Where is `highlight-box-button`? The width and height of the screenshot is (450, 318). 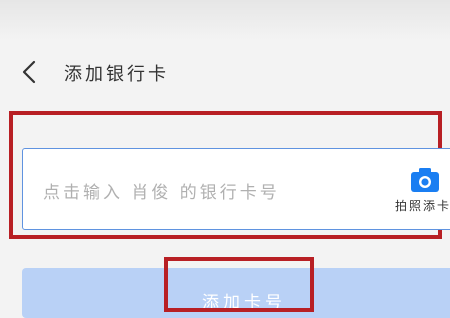 highlight-box-button is located at coordinates (239, 284).